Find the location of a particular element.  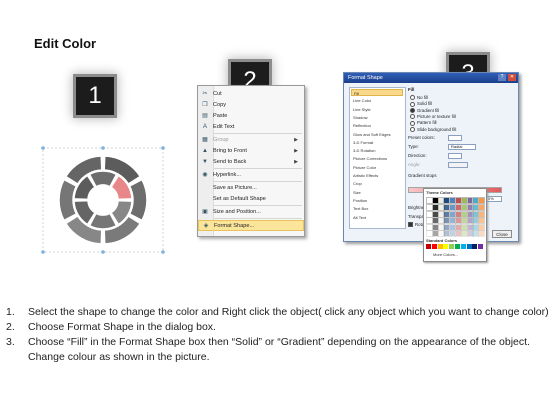

standard-colors-heading: Standard Colors is located at coordinates (442, 240).